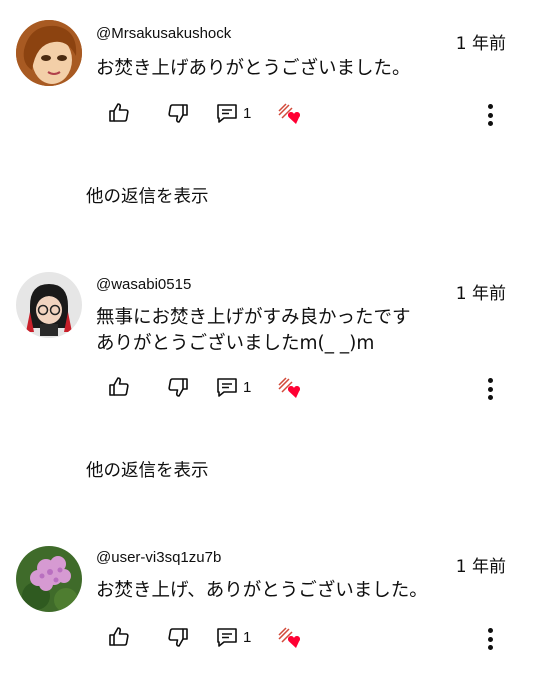  Describe the element at coordinates (262, 590) in the screenshot. I see `comment-text: お焚き上げ、ありがとうございました。` at that location.